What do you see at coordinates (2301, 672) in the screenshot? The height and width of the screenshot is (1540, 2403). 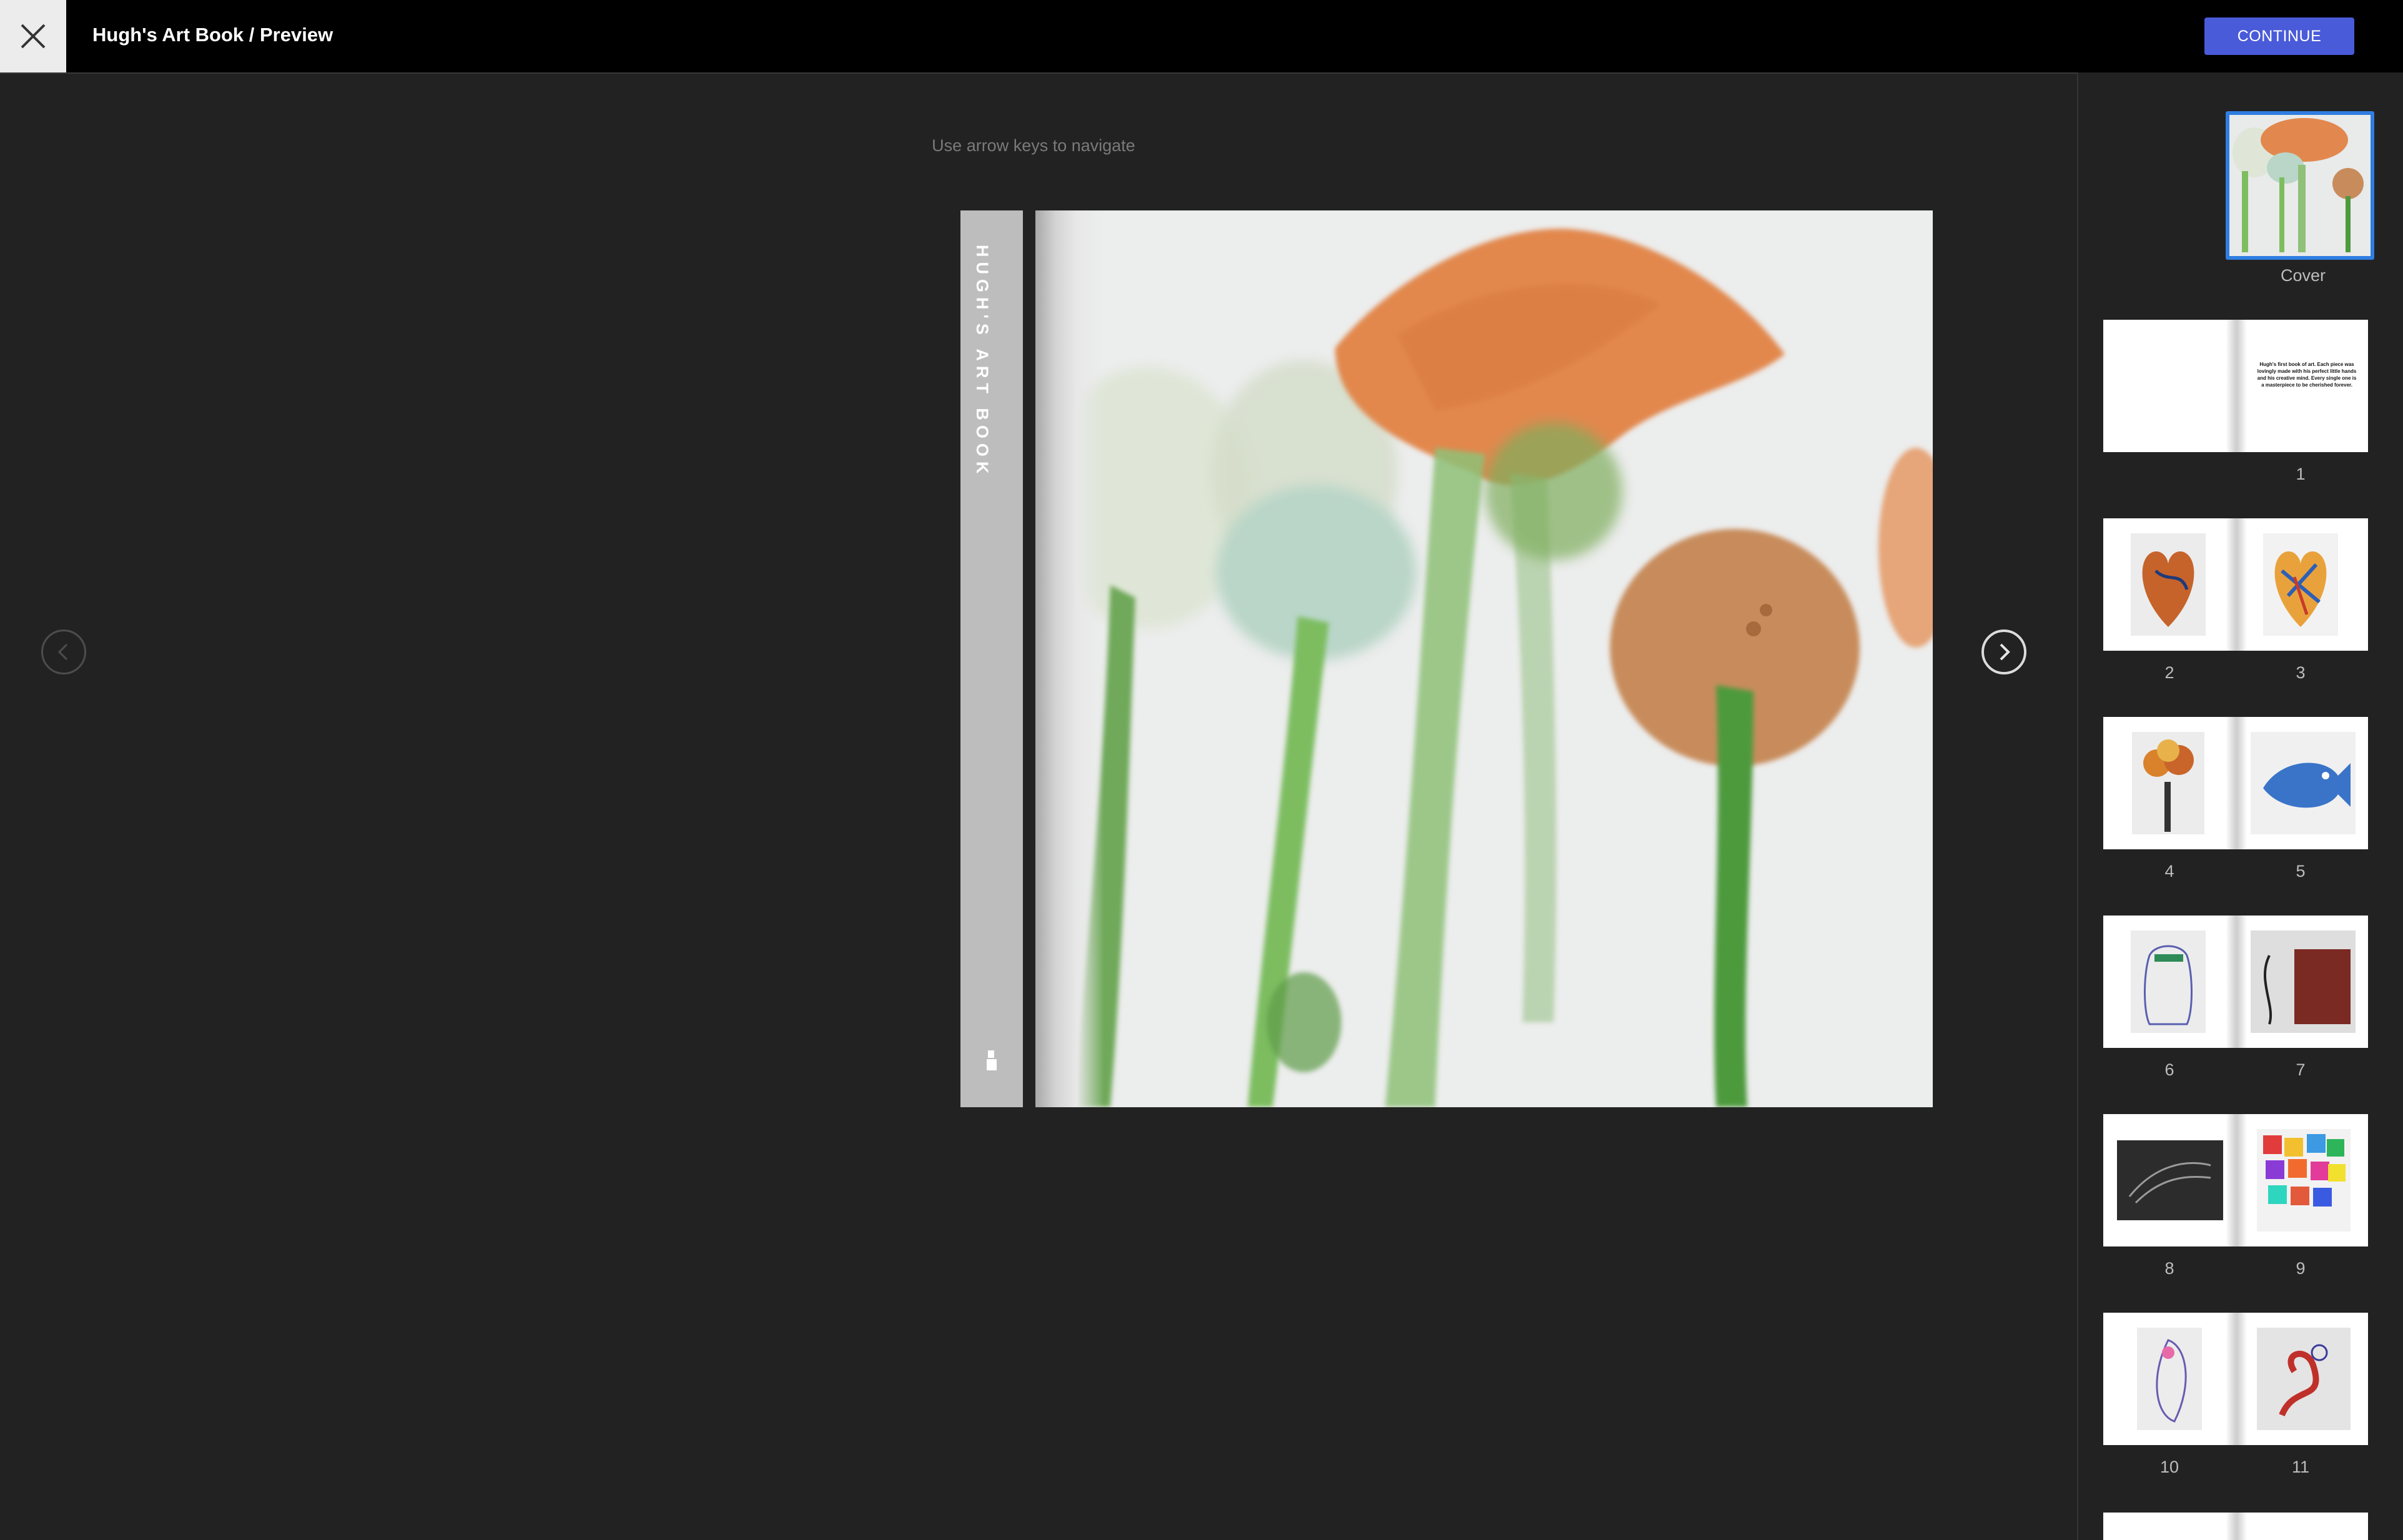 I see `page-number-label: 3` at bounding box center [2301, 672].